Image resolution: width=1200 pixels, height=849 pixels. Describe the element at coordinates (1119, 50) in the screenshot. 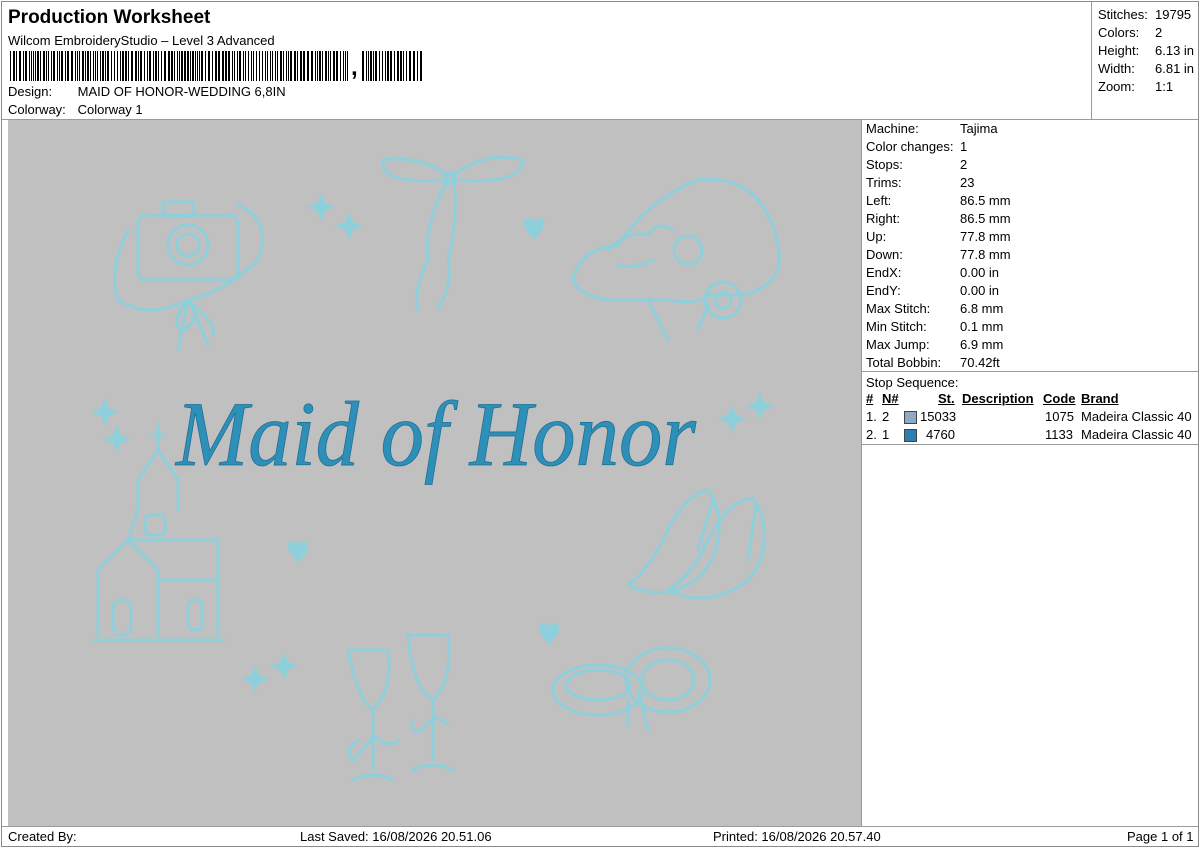

I see `stat-label: Height:` at that location.